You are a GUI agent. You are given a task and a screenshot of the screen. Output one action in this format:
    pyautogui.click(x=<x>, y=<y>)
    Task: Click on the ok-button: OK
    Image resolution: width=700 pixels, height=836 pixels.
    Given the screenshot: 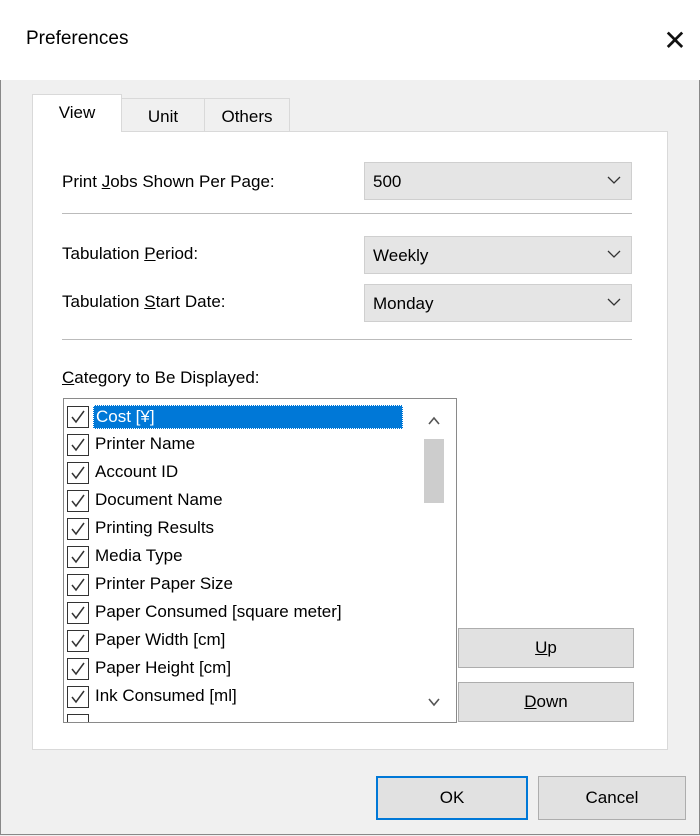 What is the action you would take?
    pyautogui.click(x=452, y=798)
    